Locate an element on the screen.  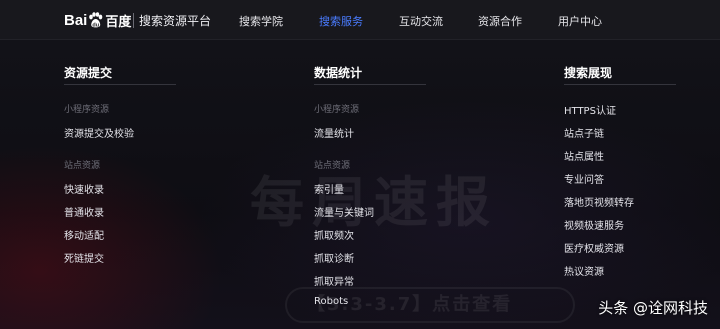
menu-link-crawl-diagnosis: 抓取诊断 is located at coordinates (334, 257).